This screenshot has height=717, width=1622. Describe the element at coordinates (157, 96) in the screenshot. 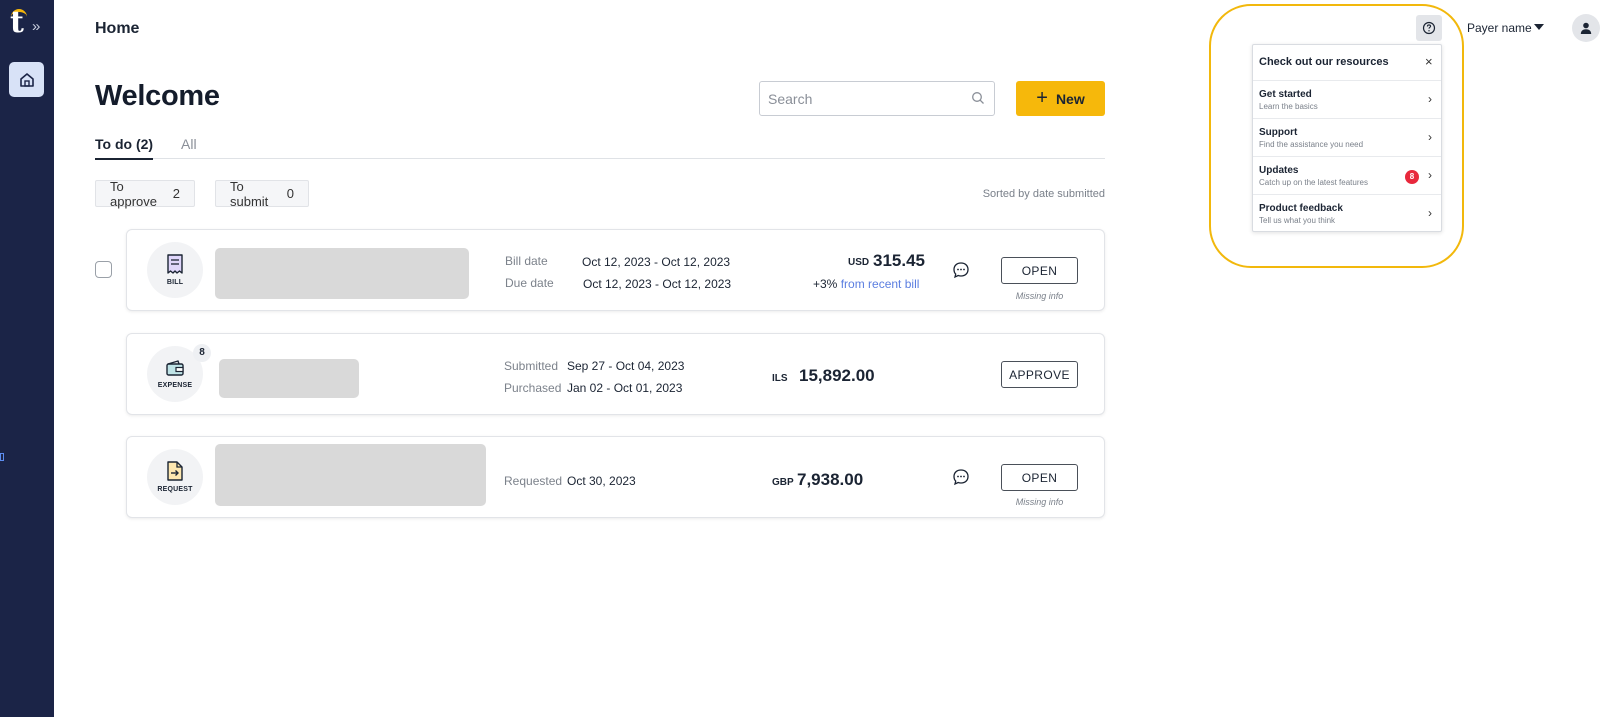

I see `page-title: Welcome` at that location.